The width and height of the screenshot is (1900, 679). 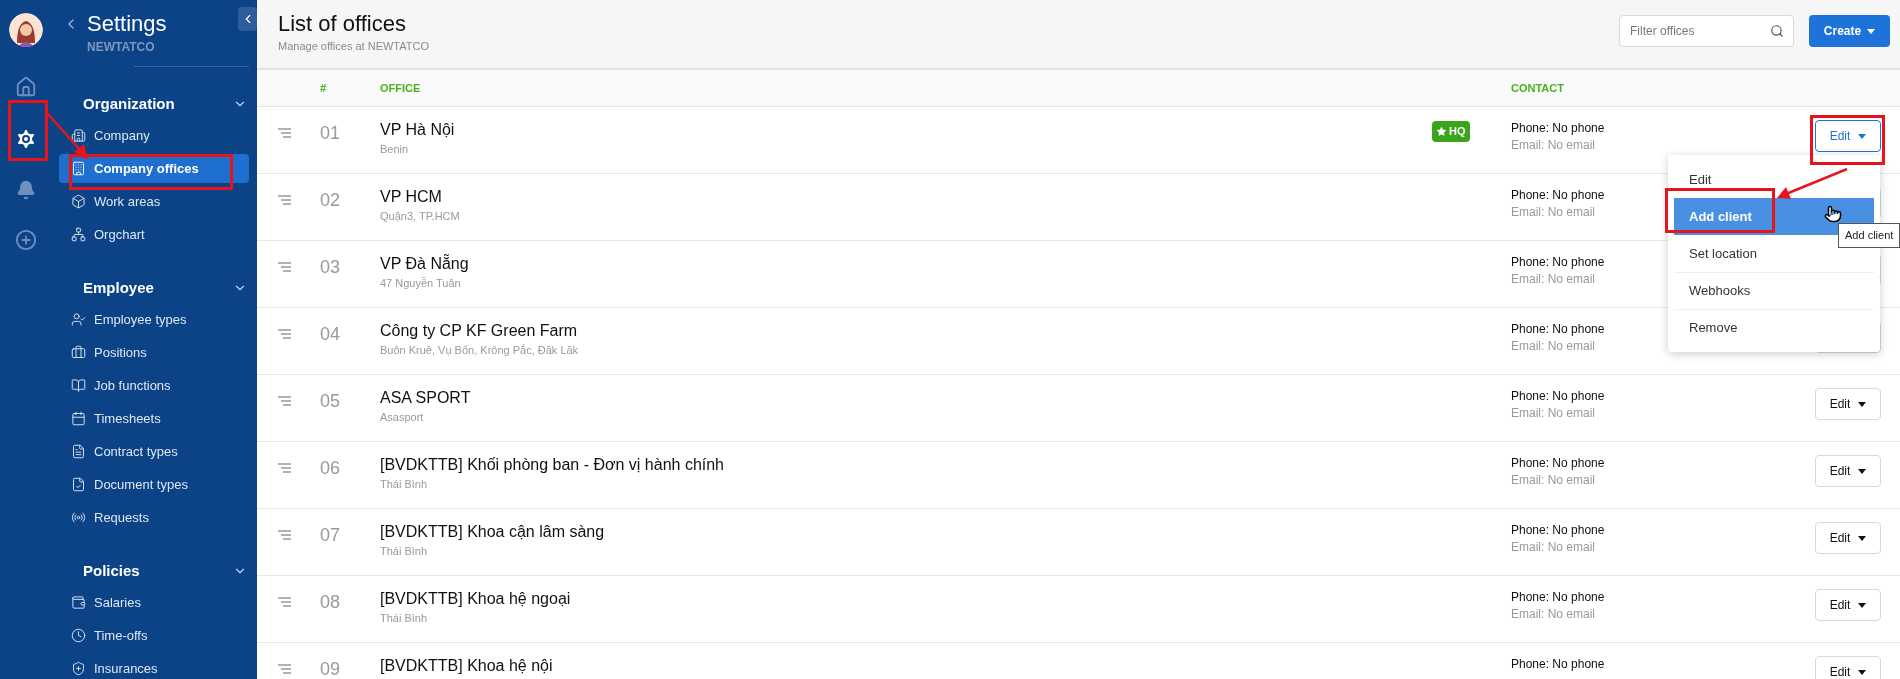 What do you see at coordinates (78, 602) in the screenshot?
I see `wallet-icon` at bounding box center [78, 602].